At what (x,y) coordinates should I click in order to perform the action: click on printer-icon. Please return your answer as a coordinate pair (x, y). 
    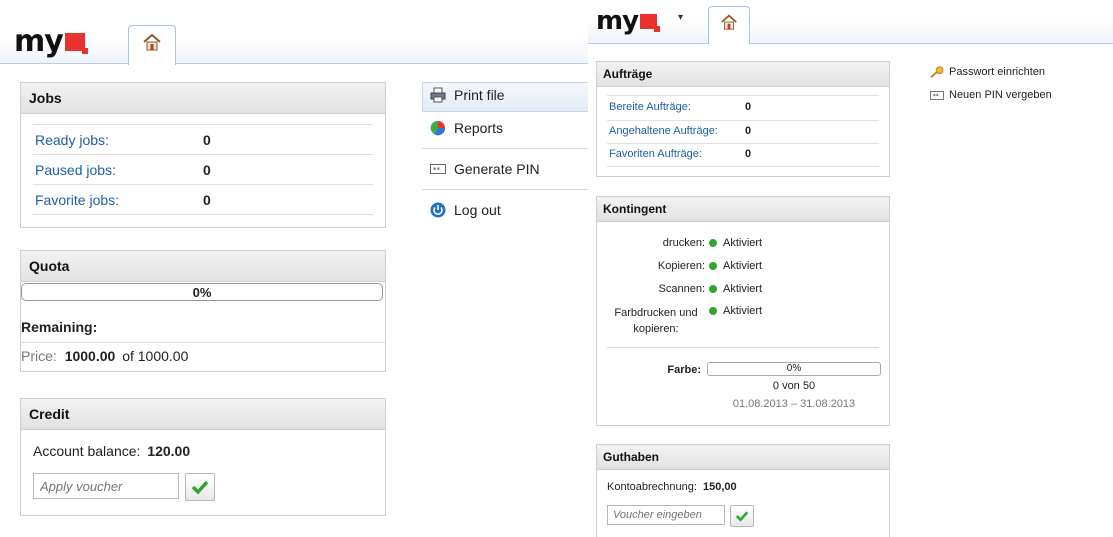
    Looking at the image, I should click on (438, 95).